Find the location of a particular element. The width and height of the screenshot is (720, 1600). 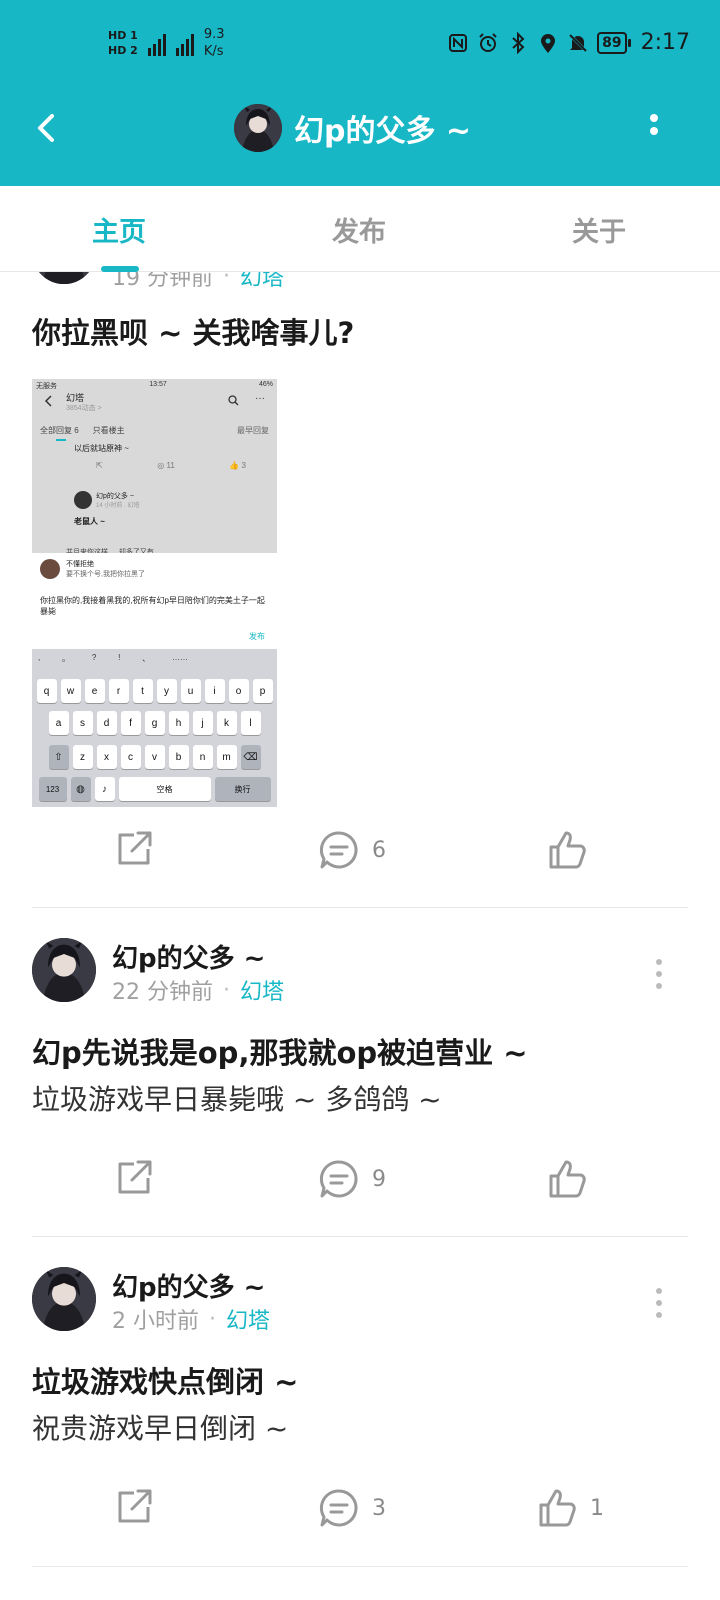

more-icon: ··· is located at coordinates (260, 398).